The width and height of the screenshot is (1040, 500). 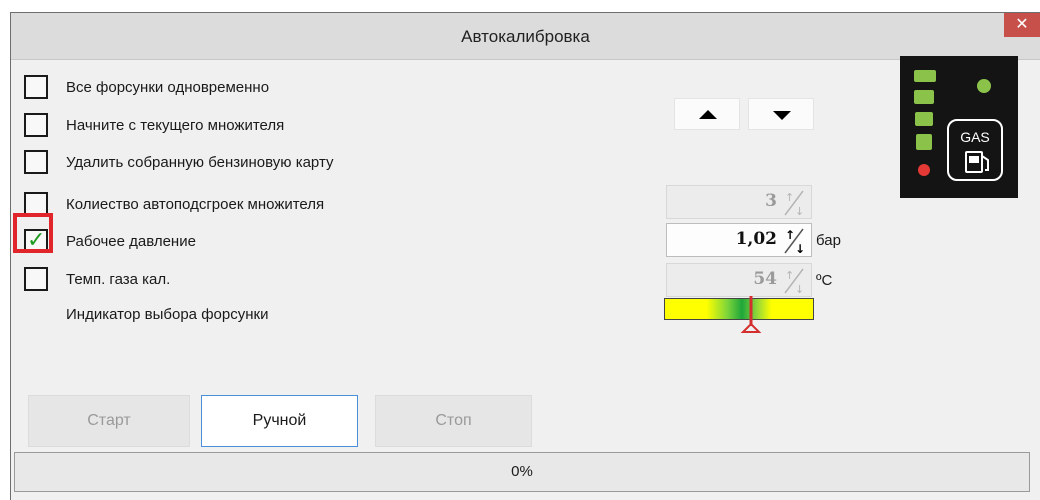 I want to click on arrow-up-button, so click(x=707, y=114).